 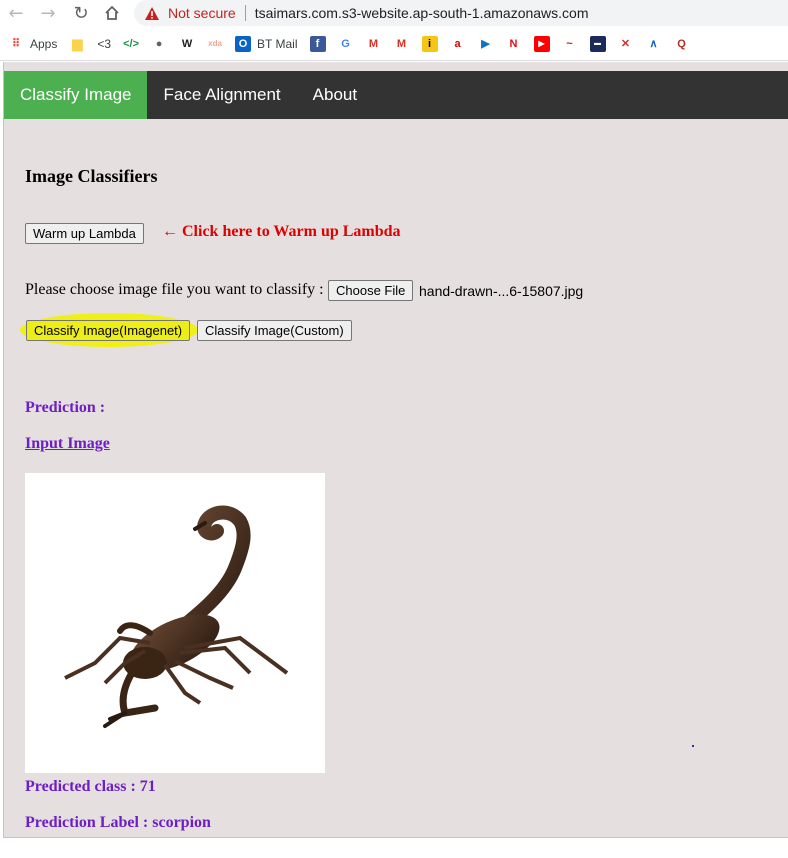 I want to click on choose-file-button: Choose File, so click(x=371, y=290).